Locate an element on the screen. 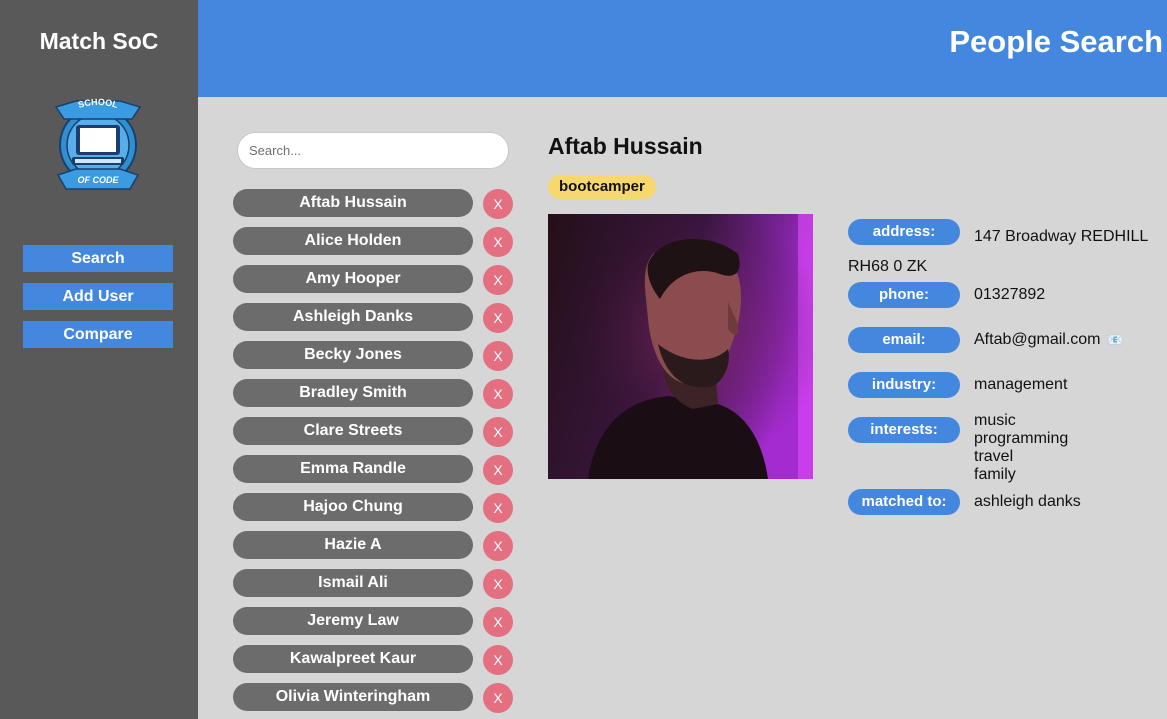 This screenshot has height=719, width=1167. person-row: Olivia Winteringham X is located at coordinates (378, 701).